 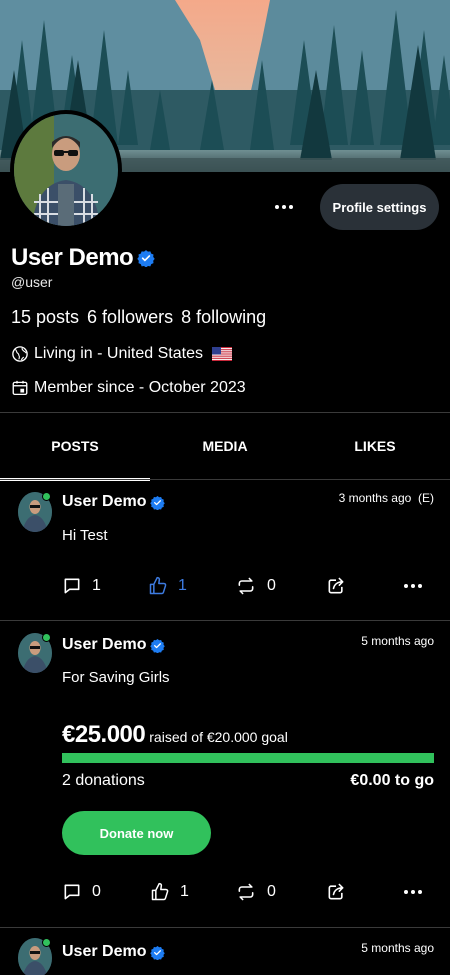 I want to click on post-actions: 0 1 0, so click(x=225, y=894).